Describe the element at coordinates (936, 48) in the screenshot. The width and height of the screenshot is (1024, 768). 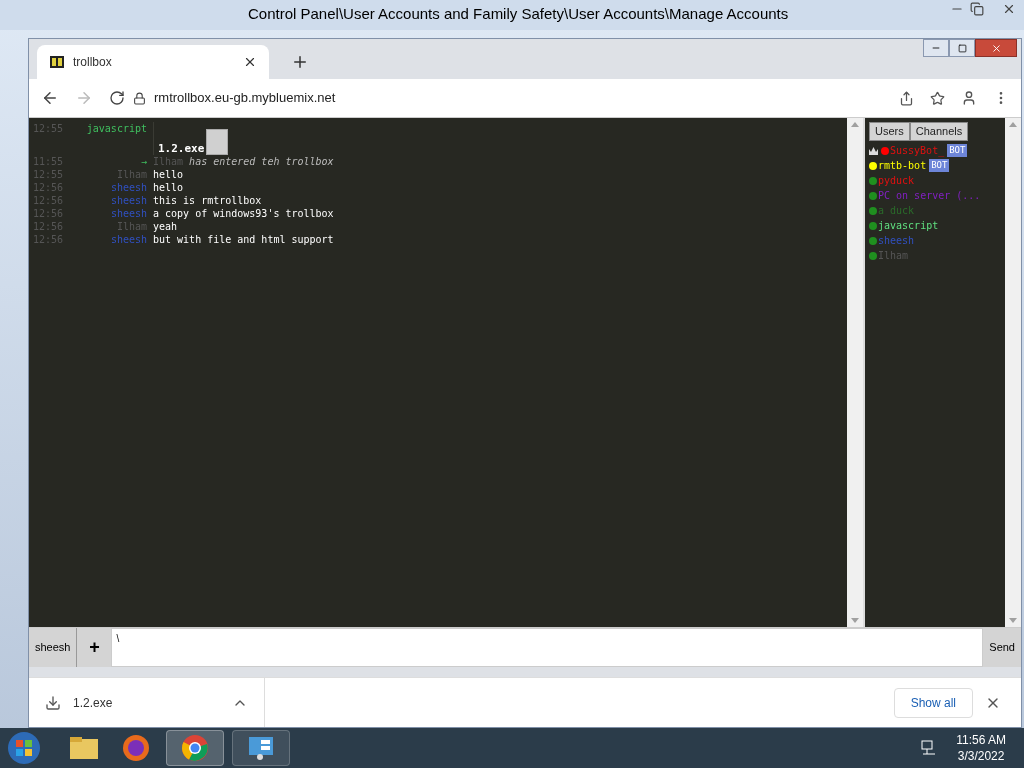
I see `minimize-button` at that location.